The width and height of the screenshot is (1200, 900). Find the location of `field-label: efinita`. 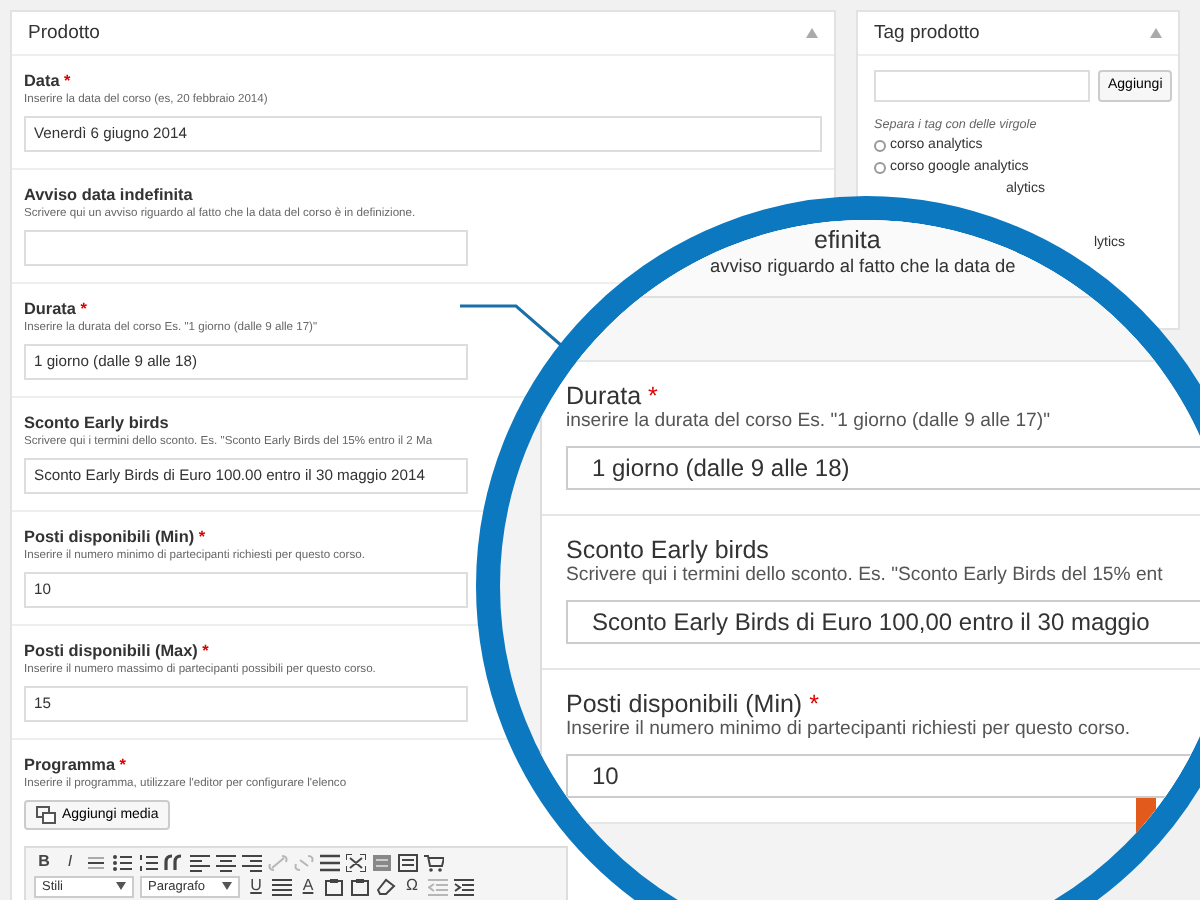

field-label: efinita is located at coordinates (847, 240).